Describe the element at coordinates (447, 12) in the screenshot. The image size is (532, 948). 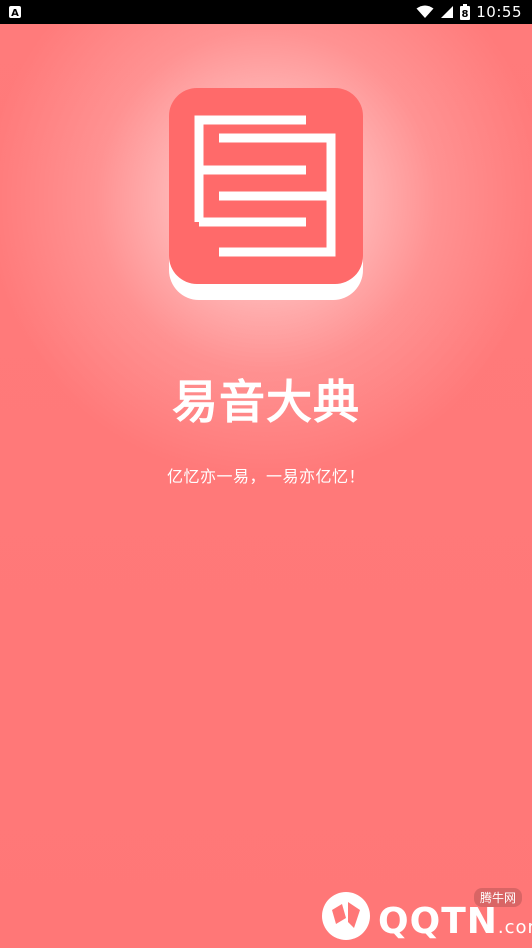
I see `cellular-signal-icon` at that location.